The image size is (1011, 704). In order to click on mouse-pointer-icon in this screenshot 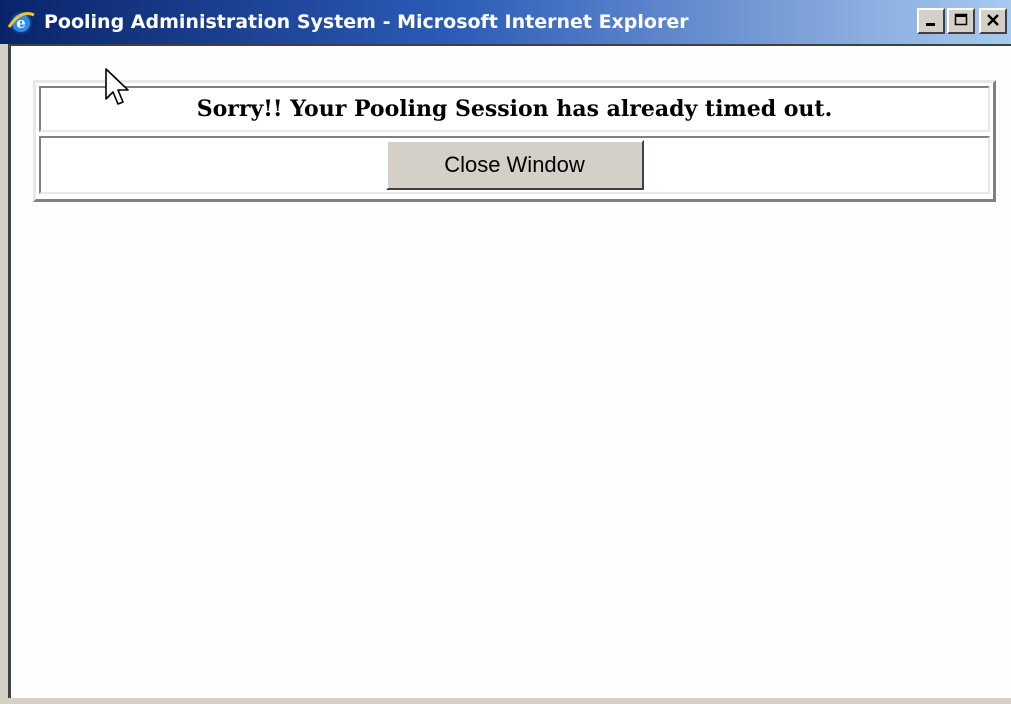, I will do `click(119, 89)`.